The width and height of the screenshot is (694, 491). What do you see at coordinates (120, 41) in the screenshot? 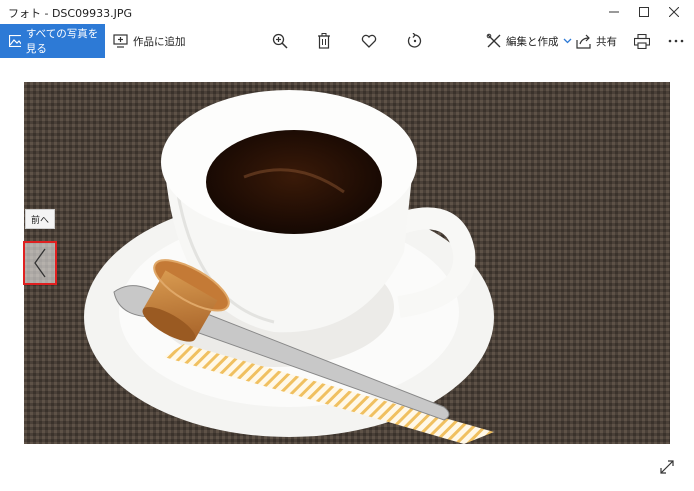
I see `add-to-creation-icon` at bounding box center [120, 41].